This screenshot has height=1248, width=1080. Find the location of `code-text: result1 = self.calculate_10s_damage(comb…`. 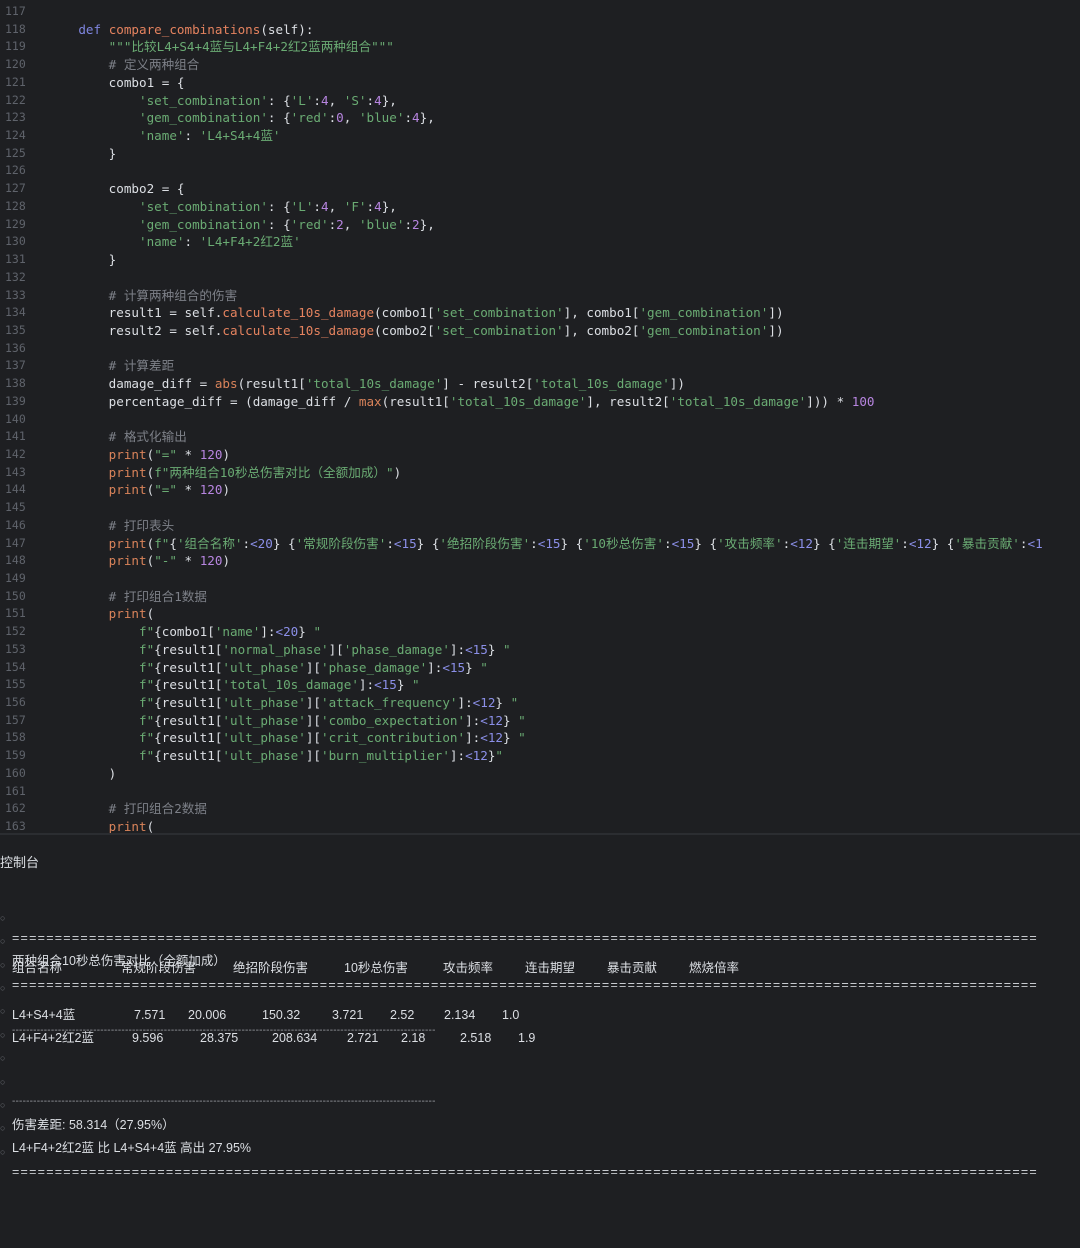

code-text: result1 = self.calculate_10s_damage(comb… is located at coordinates (416, 313).